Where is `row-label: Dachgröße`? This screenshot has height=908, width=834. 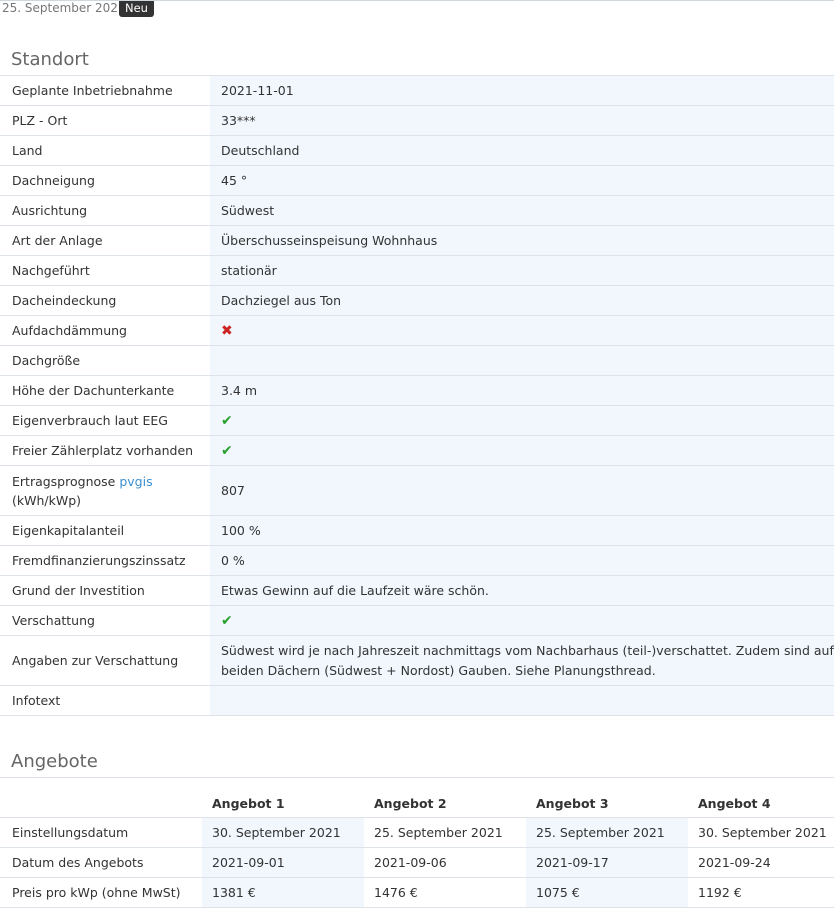 row-label: Dachgröße is located at coordinates (46, 360).